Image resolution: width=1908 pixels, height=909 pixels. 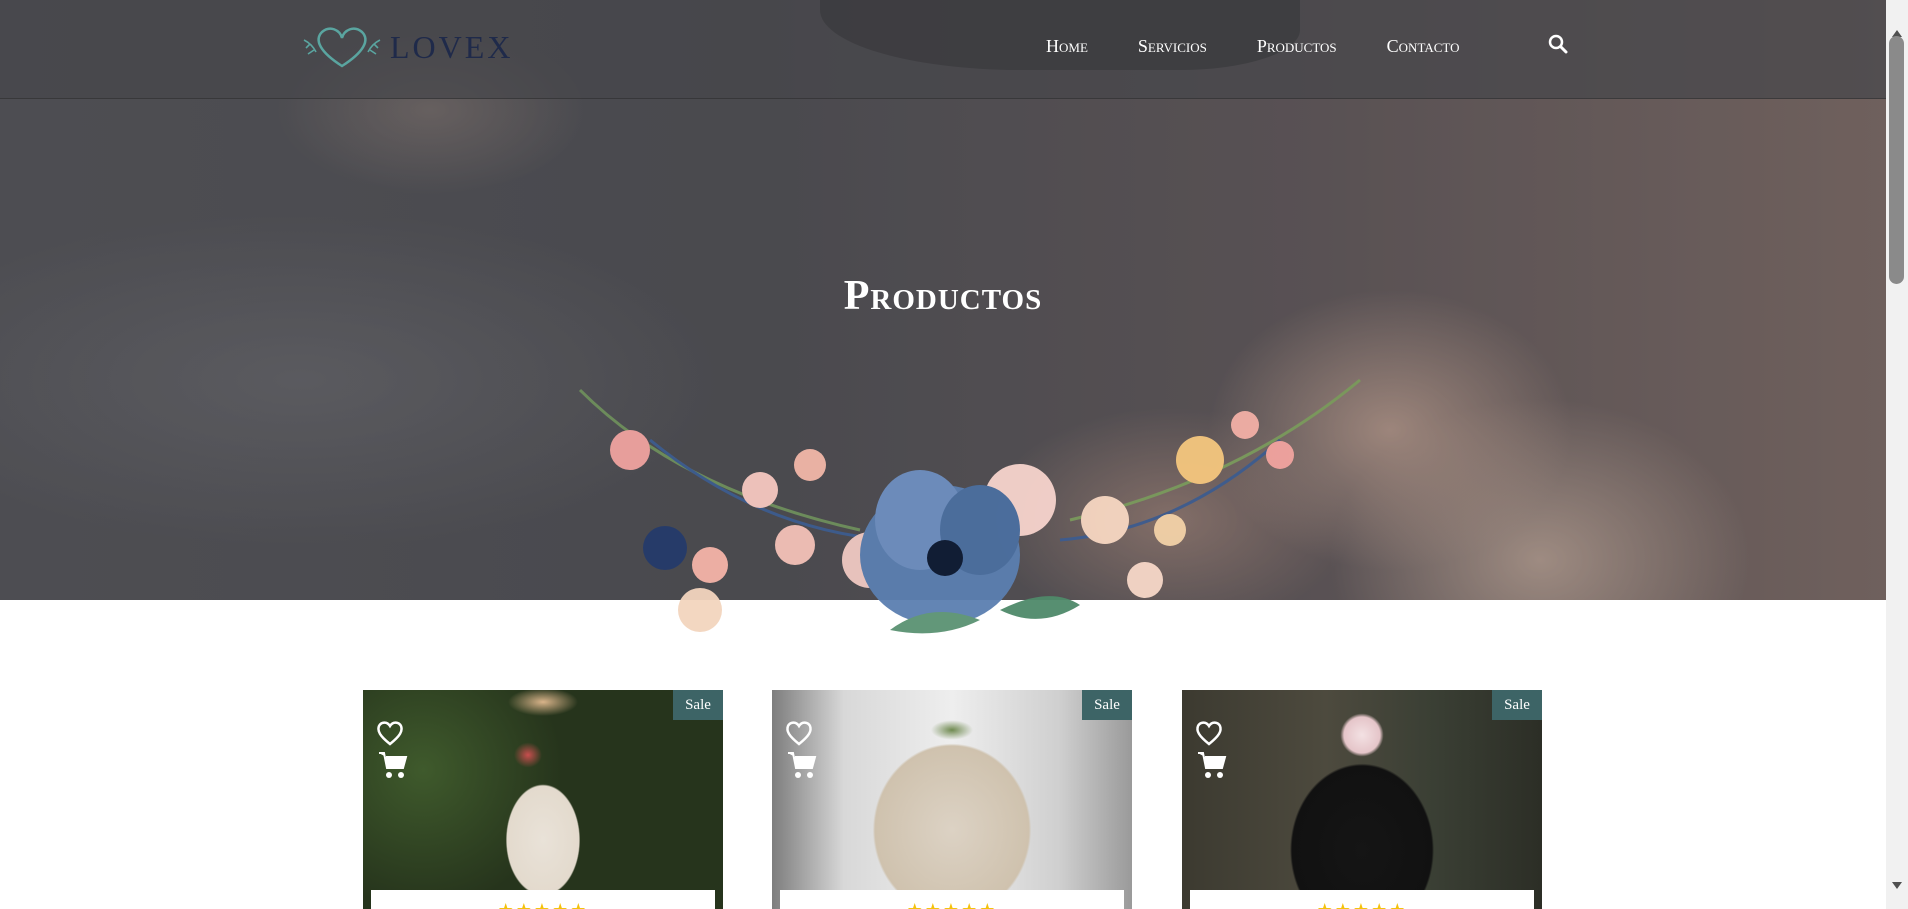 What do you see at coordinates (342, 47) in the screenshot?
I see `heart-logo-icon` at bounding box center [342, 47].